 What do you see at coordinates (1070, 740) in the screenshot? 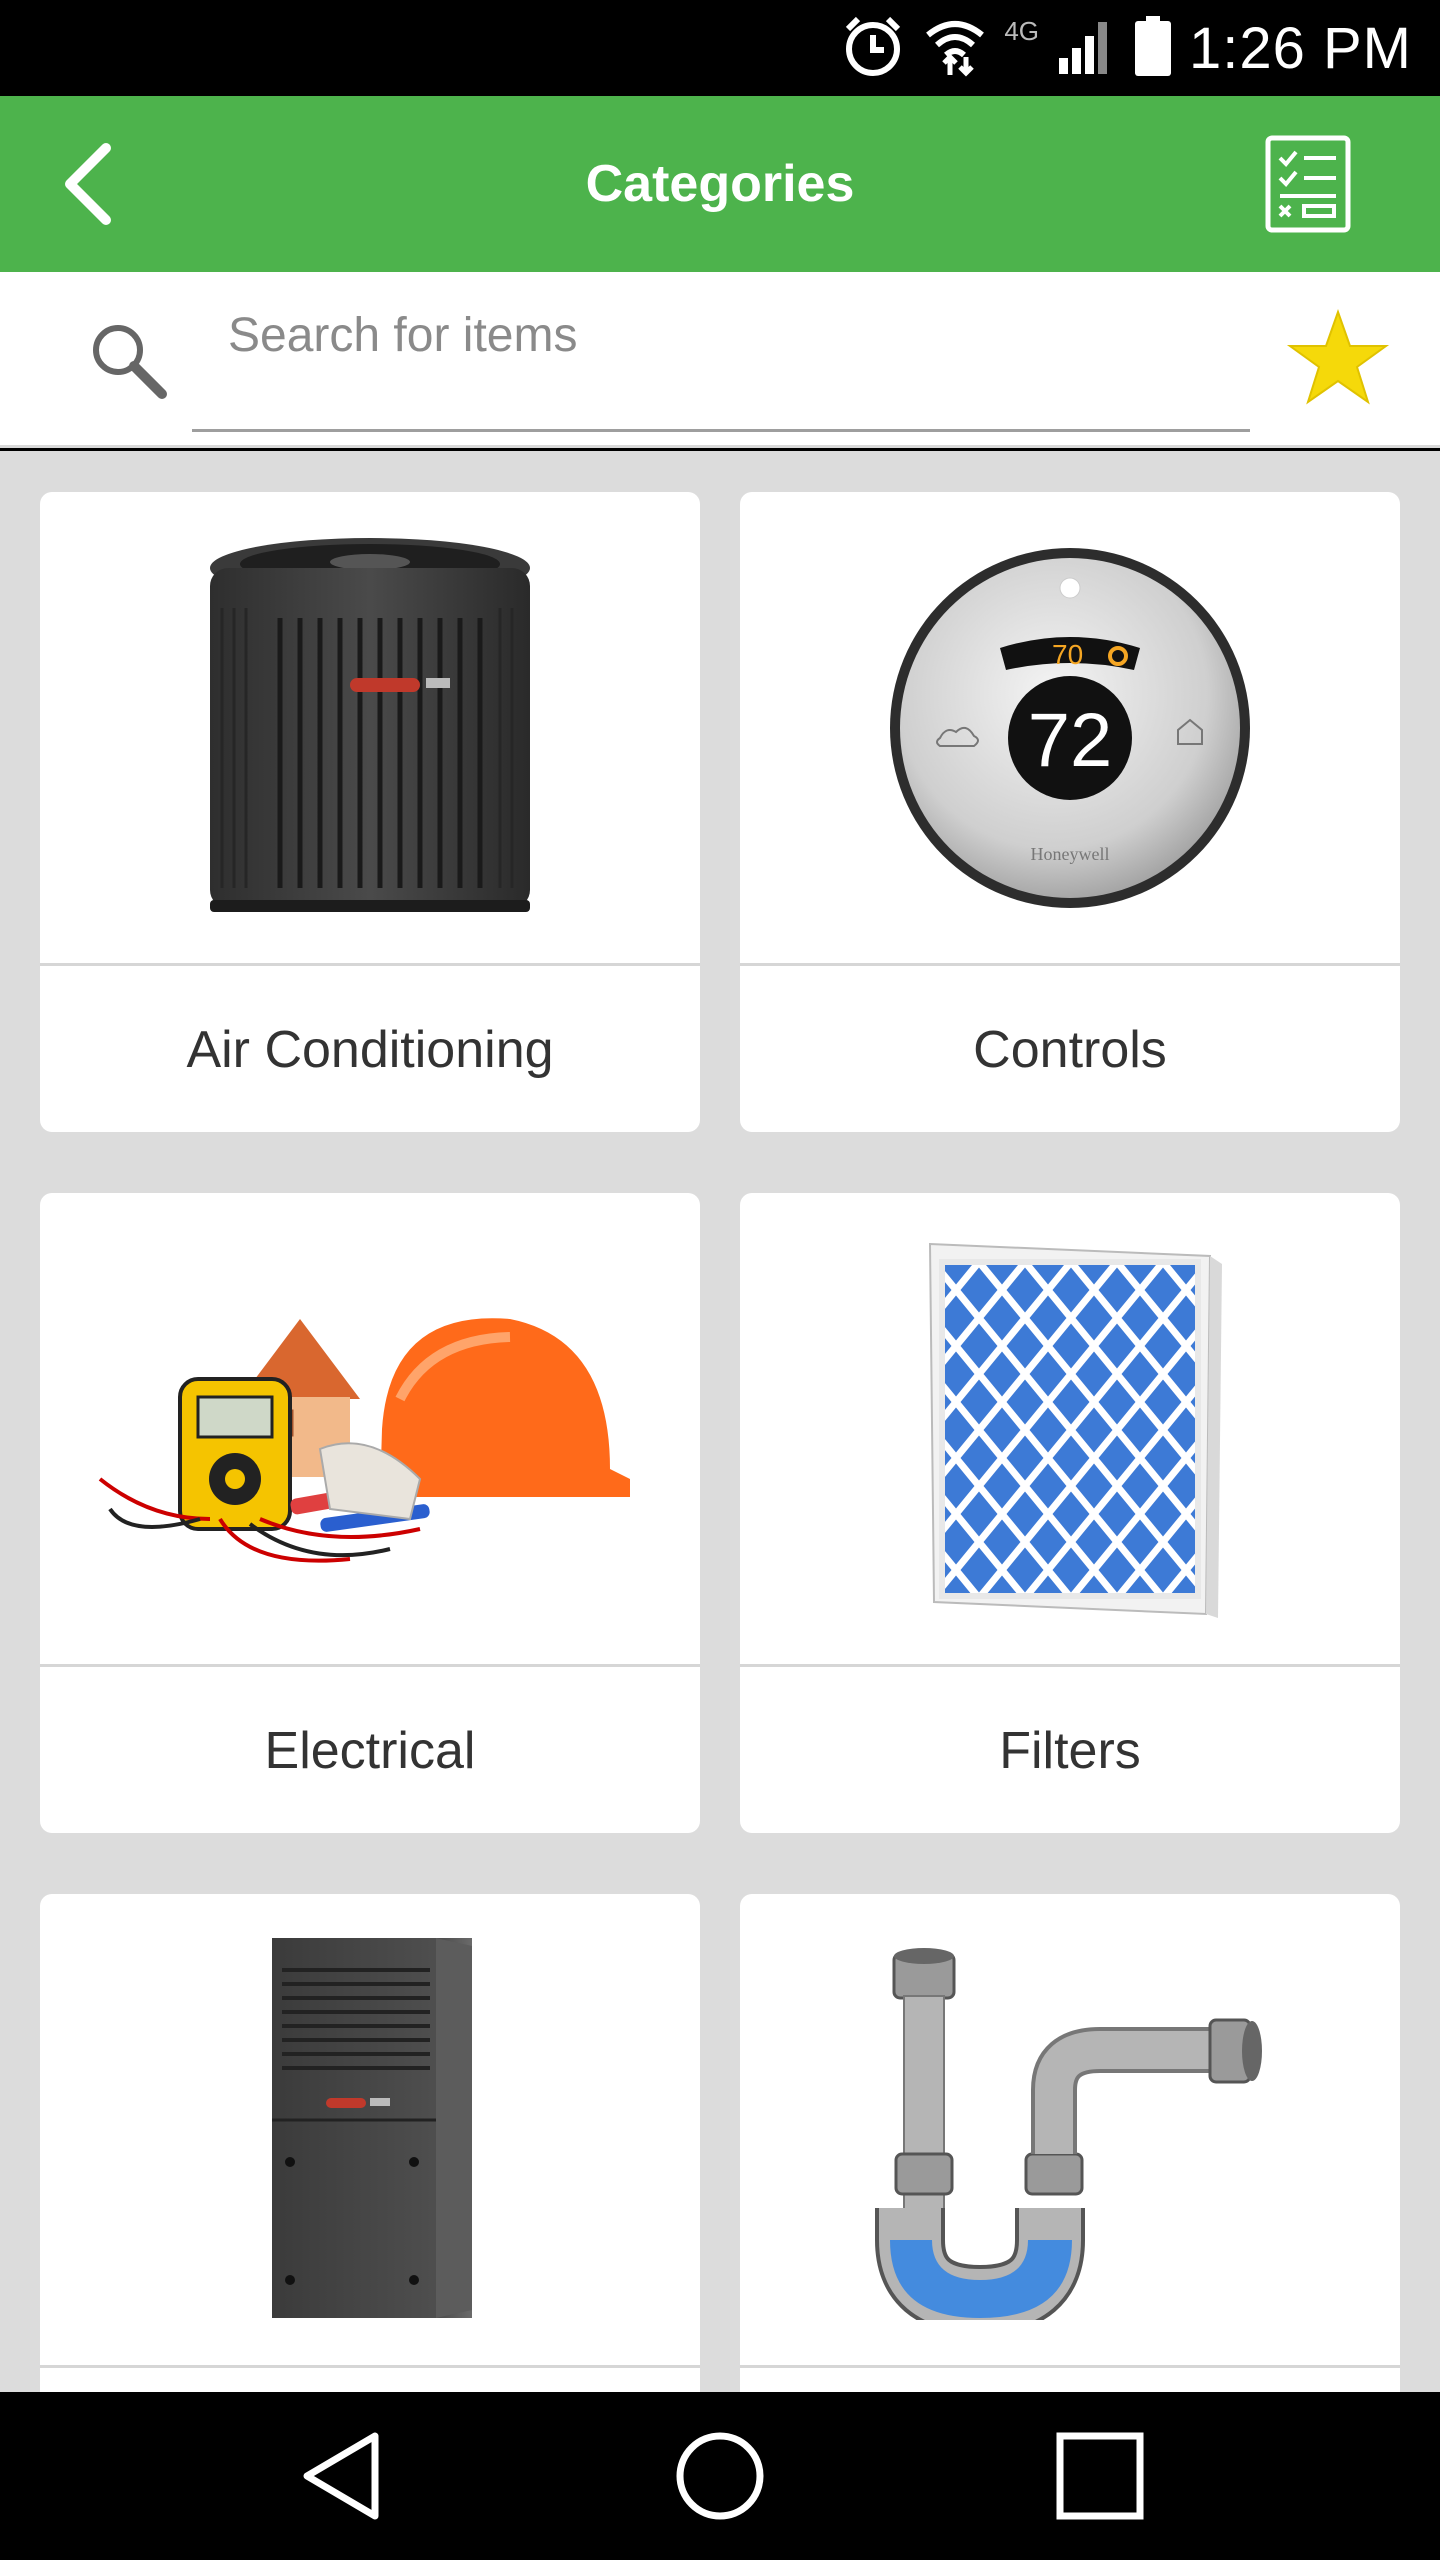
I see `thermostat-temperature: 72` at bounding box center [1070, 740].